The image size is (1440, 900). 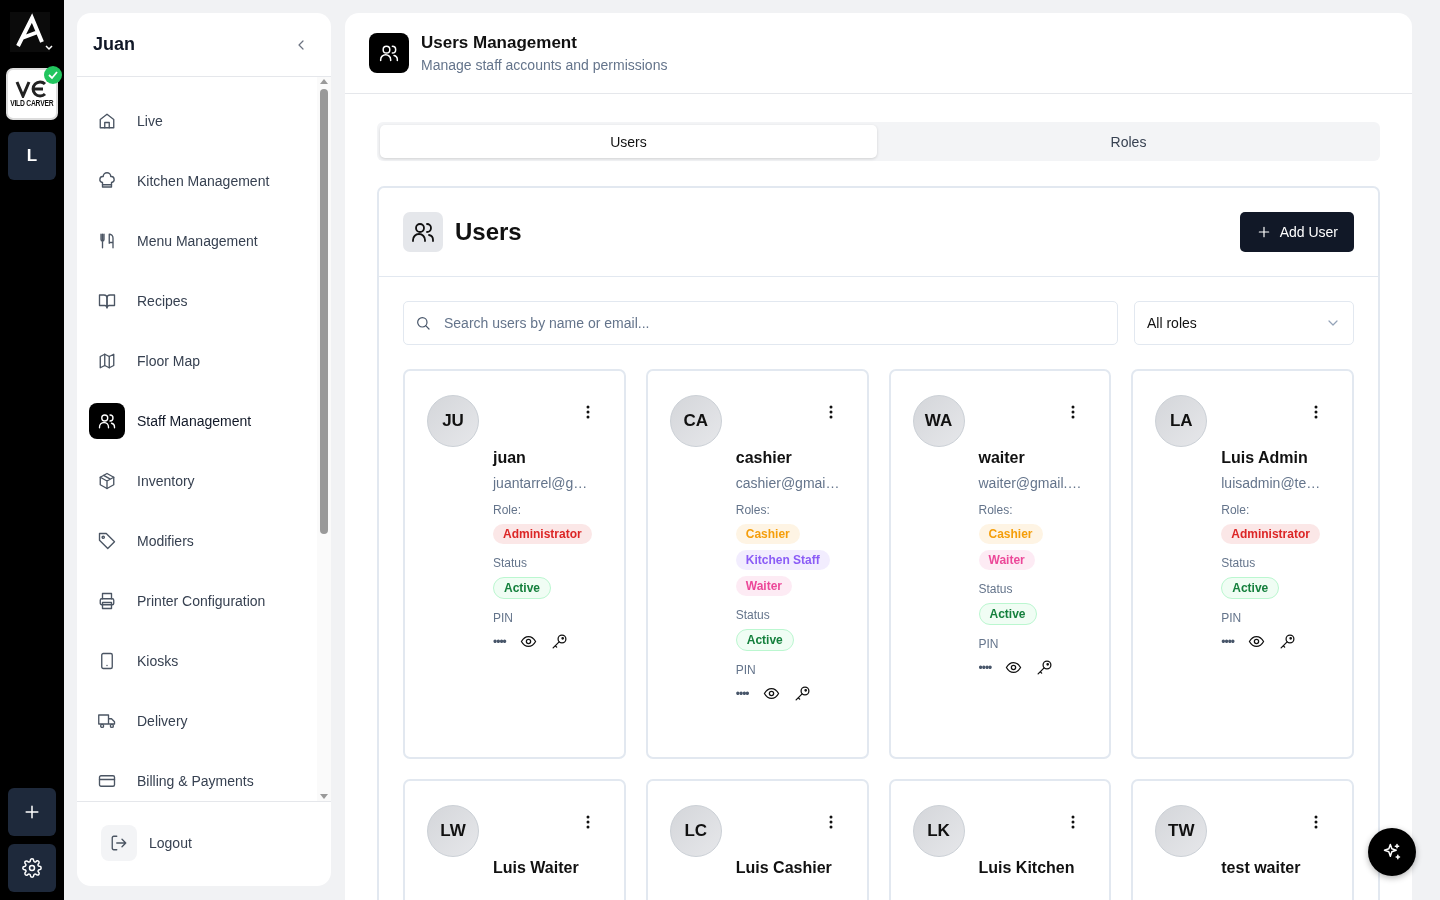 What do you see at coordinates (764, 458) in the screenshot?
I see `user-name: cashier` at bounding box center [764, 458].